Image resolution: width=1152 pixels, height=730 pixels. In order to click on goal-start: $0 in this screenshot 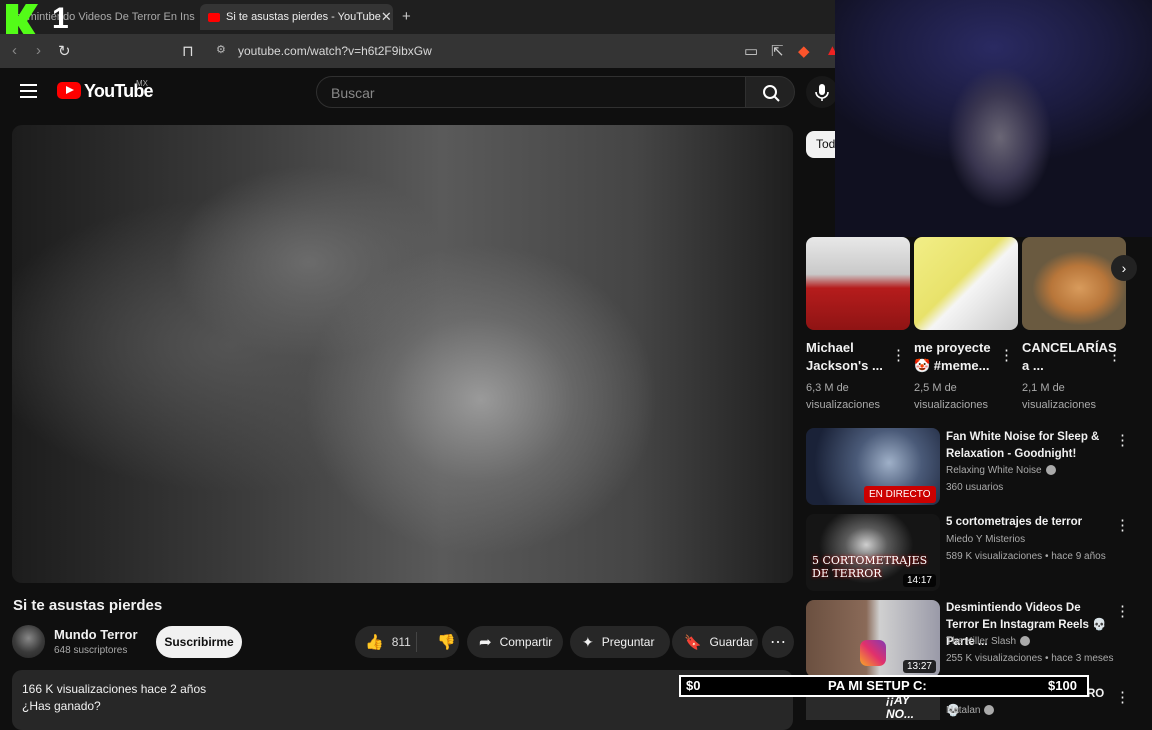, I will do `click(693, 685)`.